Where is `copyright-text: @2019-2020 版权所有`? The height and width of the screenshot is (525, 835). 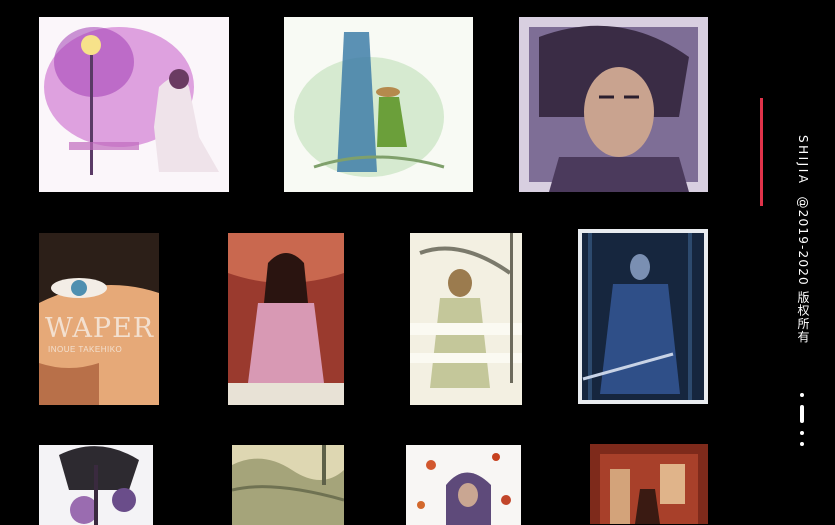
copyright-text: @2019-2020 版权所有 is located at coordinates (803, 270).